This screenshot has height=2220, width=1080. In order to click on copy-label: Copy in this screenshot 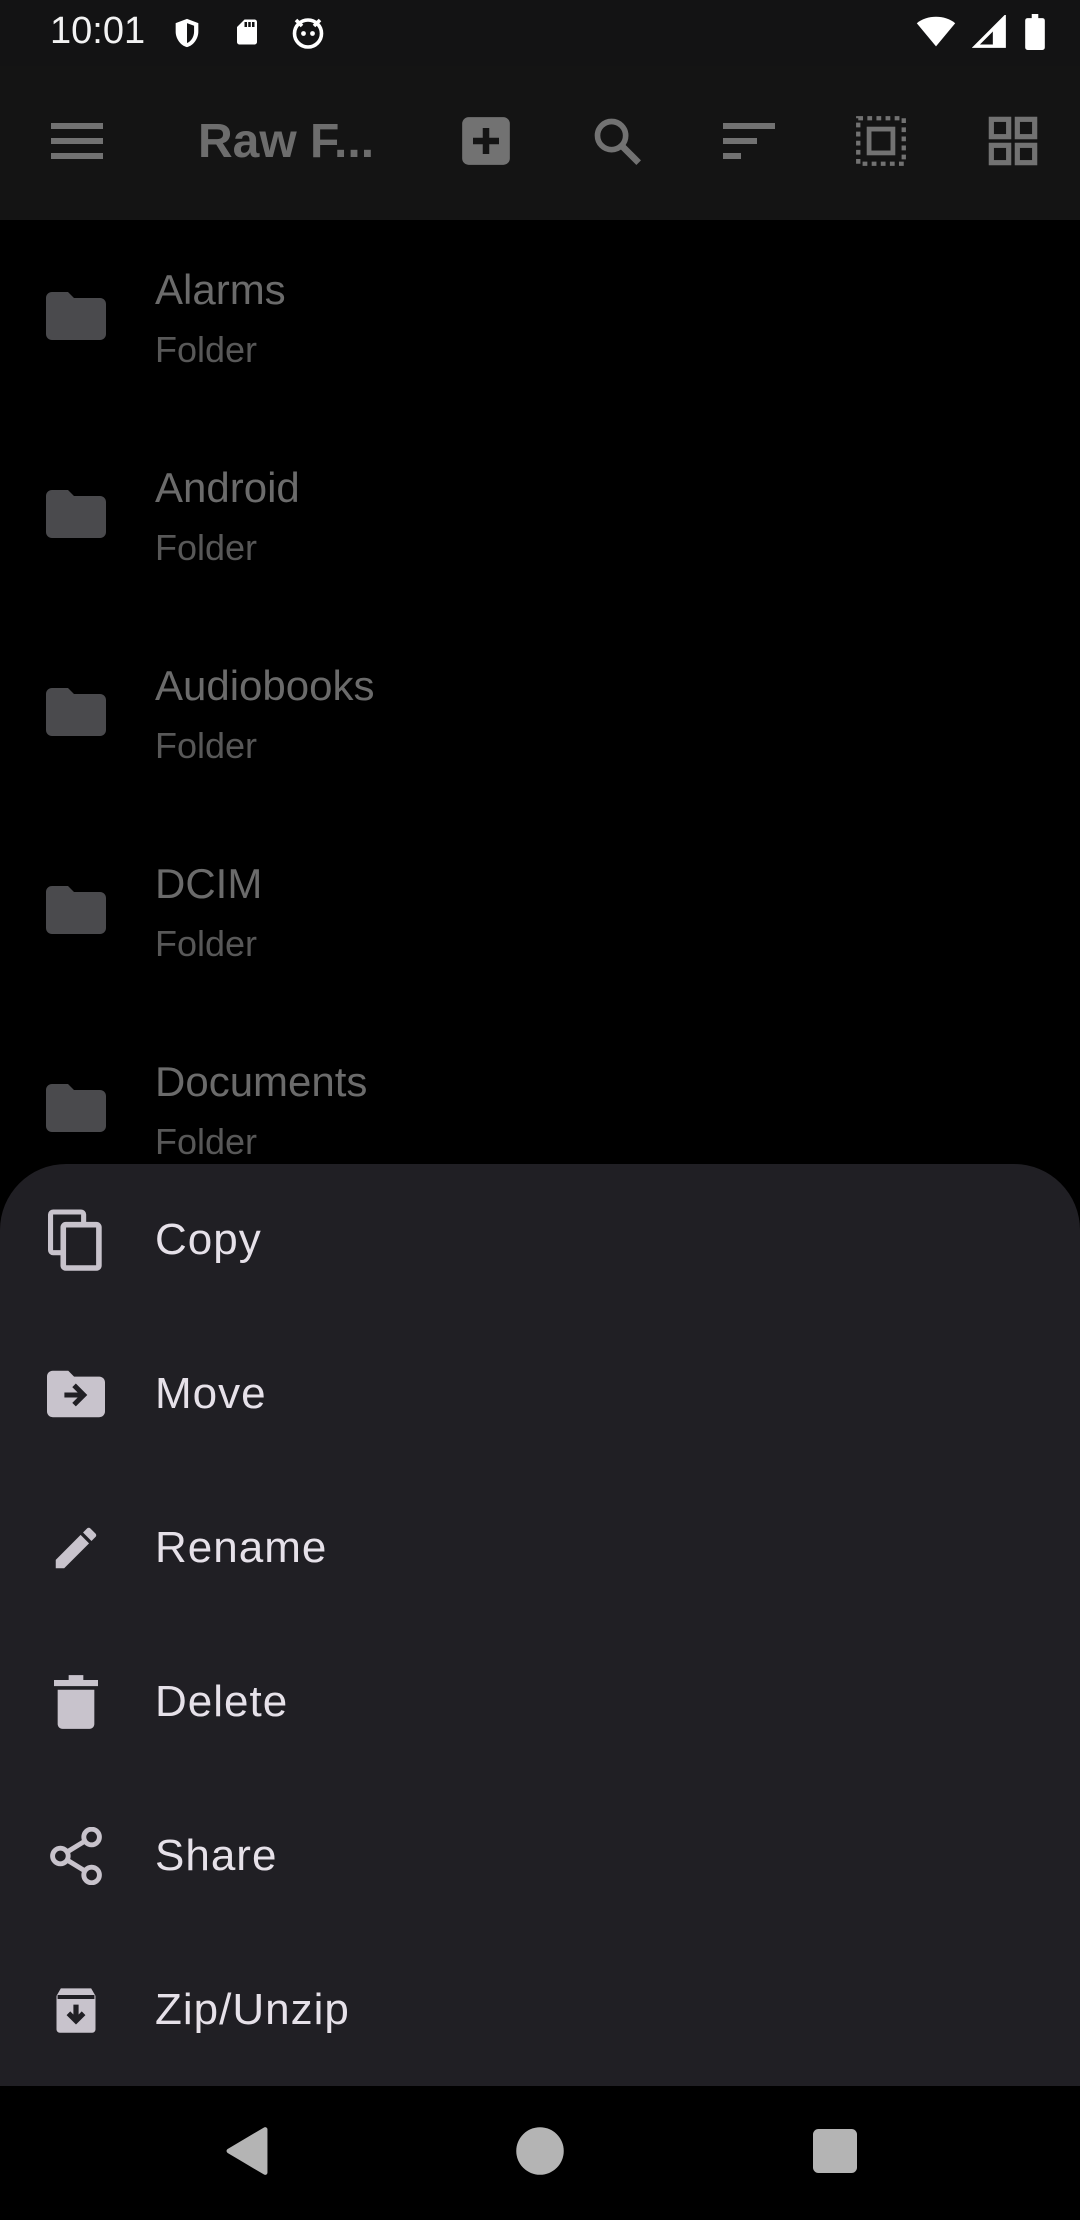, I will do `click(208, 1239)`.